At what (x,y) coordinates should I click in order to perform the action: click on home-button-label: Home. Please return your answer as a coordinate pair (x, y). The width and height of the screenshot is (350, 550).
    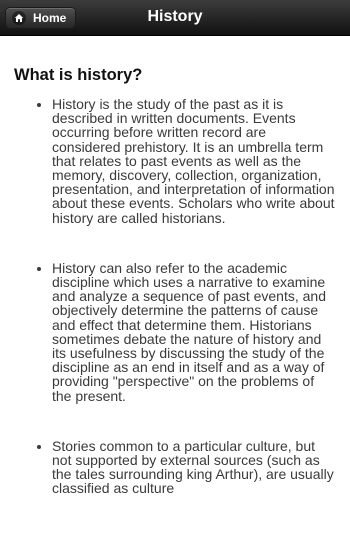
    Looking at the image, I should click on (50, 18).